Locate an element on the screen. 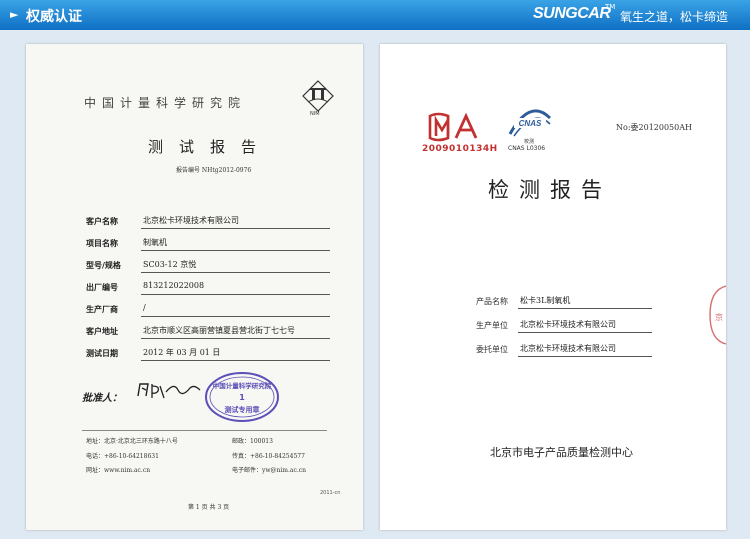 The width and height of the screenshot is (750, 539). nim-logo-icon is located at coordinates (318, 96).